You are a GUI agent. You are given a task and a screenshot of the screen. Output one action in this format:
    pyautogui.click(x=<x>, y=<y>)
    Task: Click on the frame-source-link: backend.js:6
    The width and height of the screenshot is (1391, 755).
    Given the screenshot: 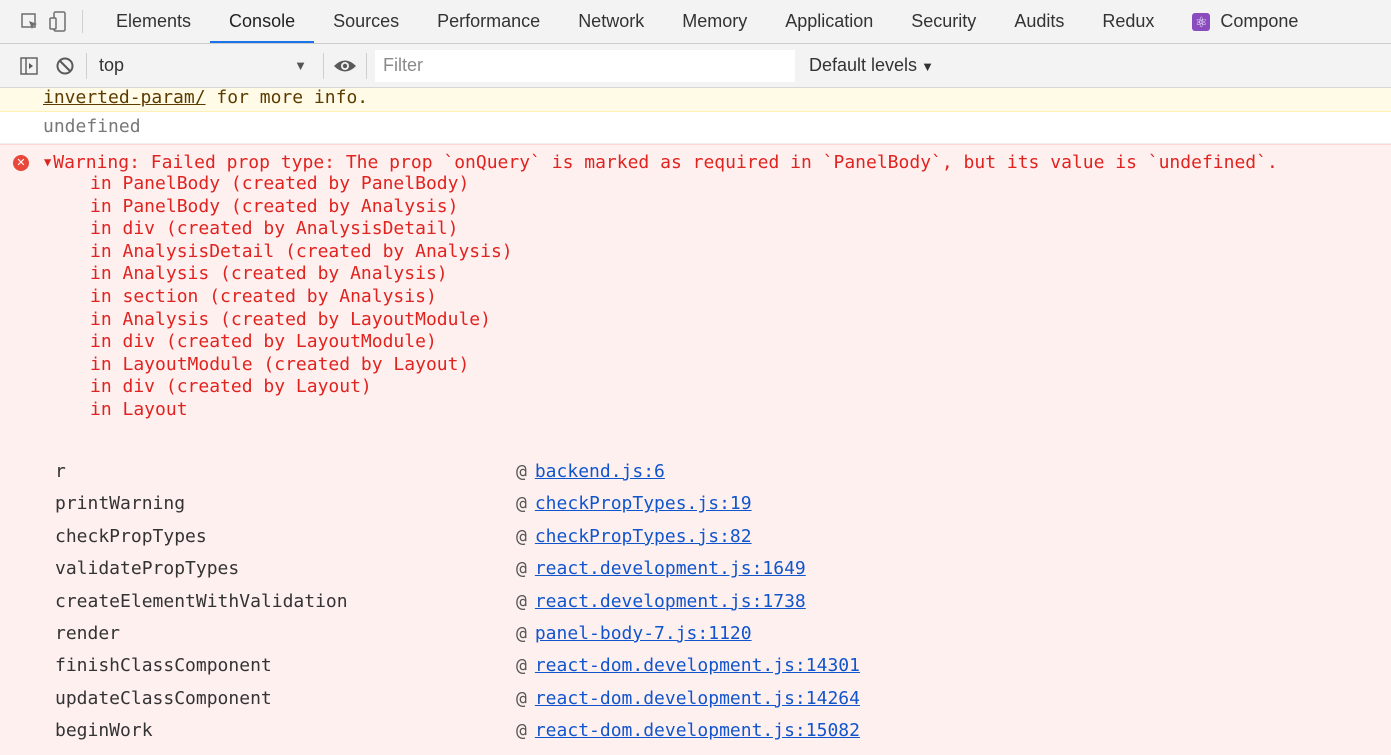 What is the action you would take?
    pyautogui.click(x=600, y=471)
    